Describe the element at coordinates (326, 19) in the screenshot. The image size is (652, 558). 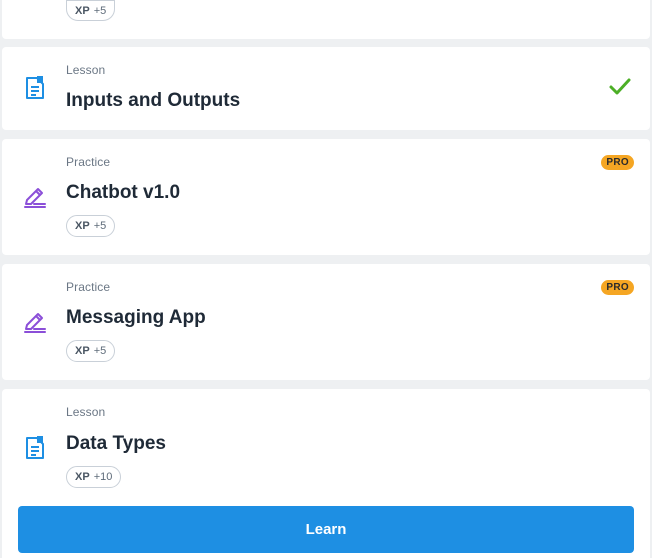
I see `list-item-partial: XP +5` at that location.